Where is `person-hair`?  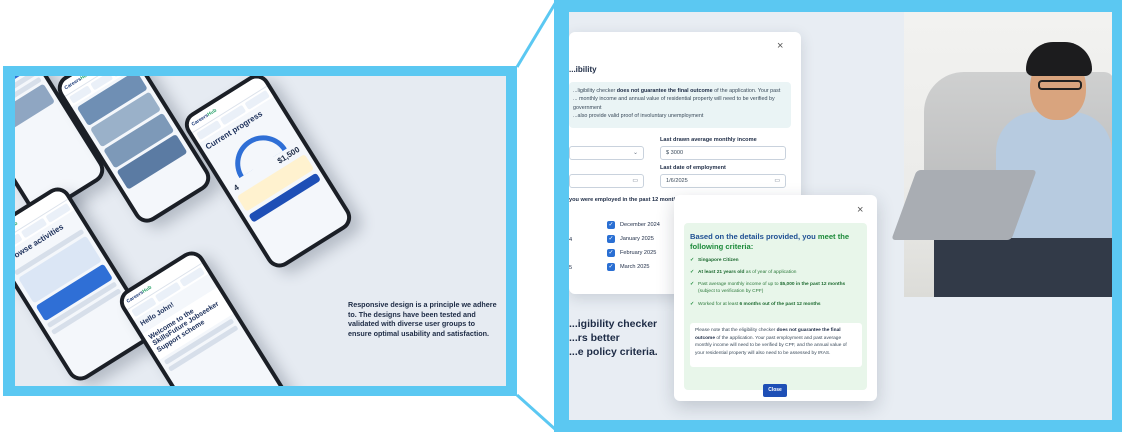
person-hair is located at coordinates (1059, 59).